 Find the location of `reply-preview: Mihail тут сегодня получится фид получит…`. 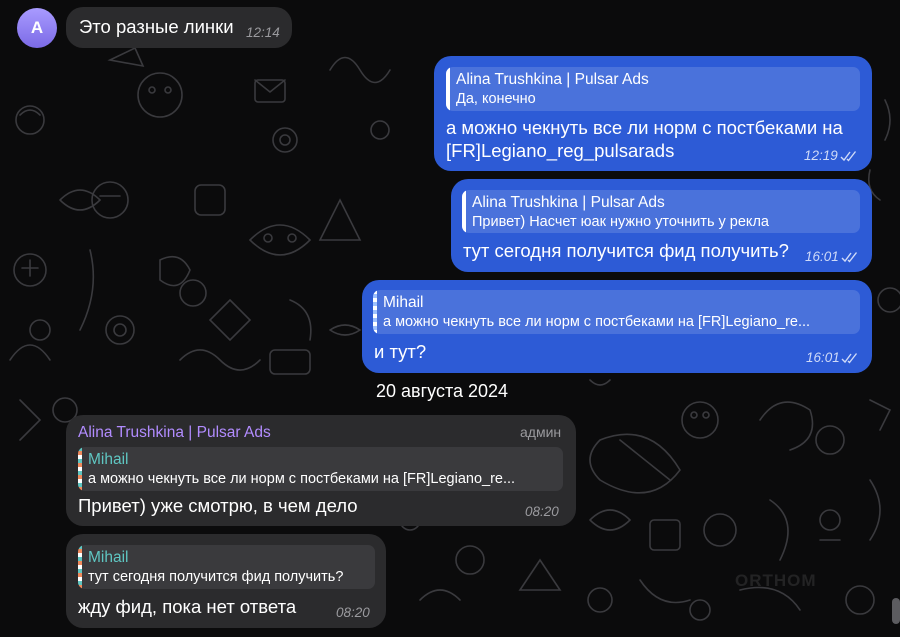

reply-preview: Mihail тут сегодня получится фид получит… is located at coordinates (226, 567).